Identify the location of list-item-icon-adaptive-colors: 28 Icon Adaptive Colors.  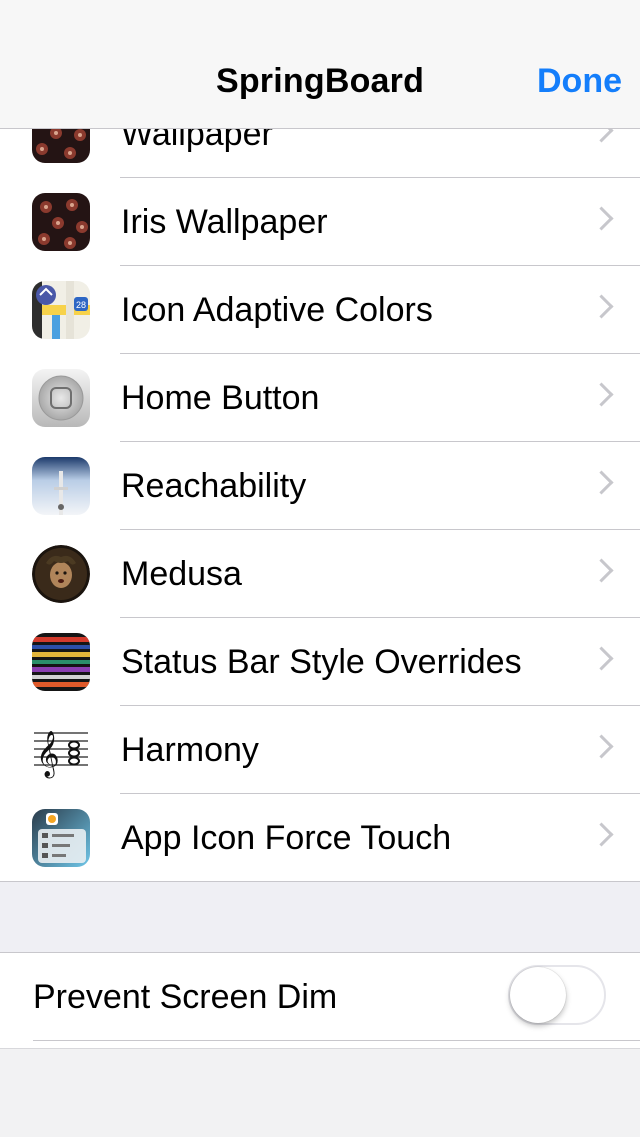
(320, 310).